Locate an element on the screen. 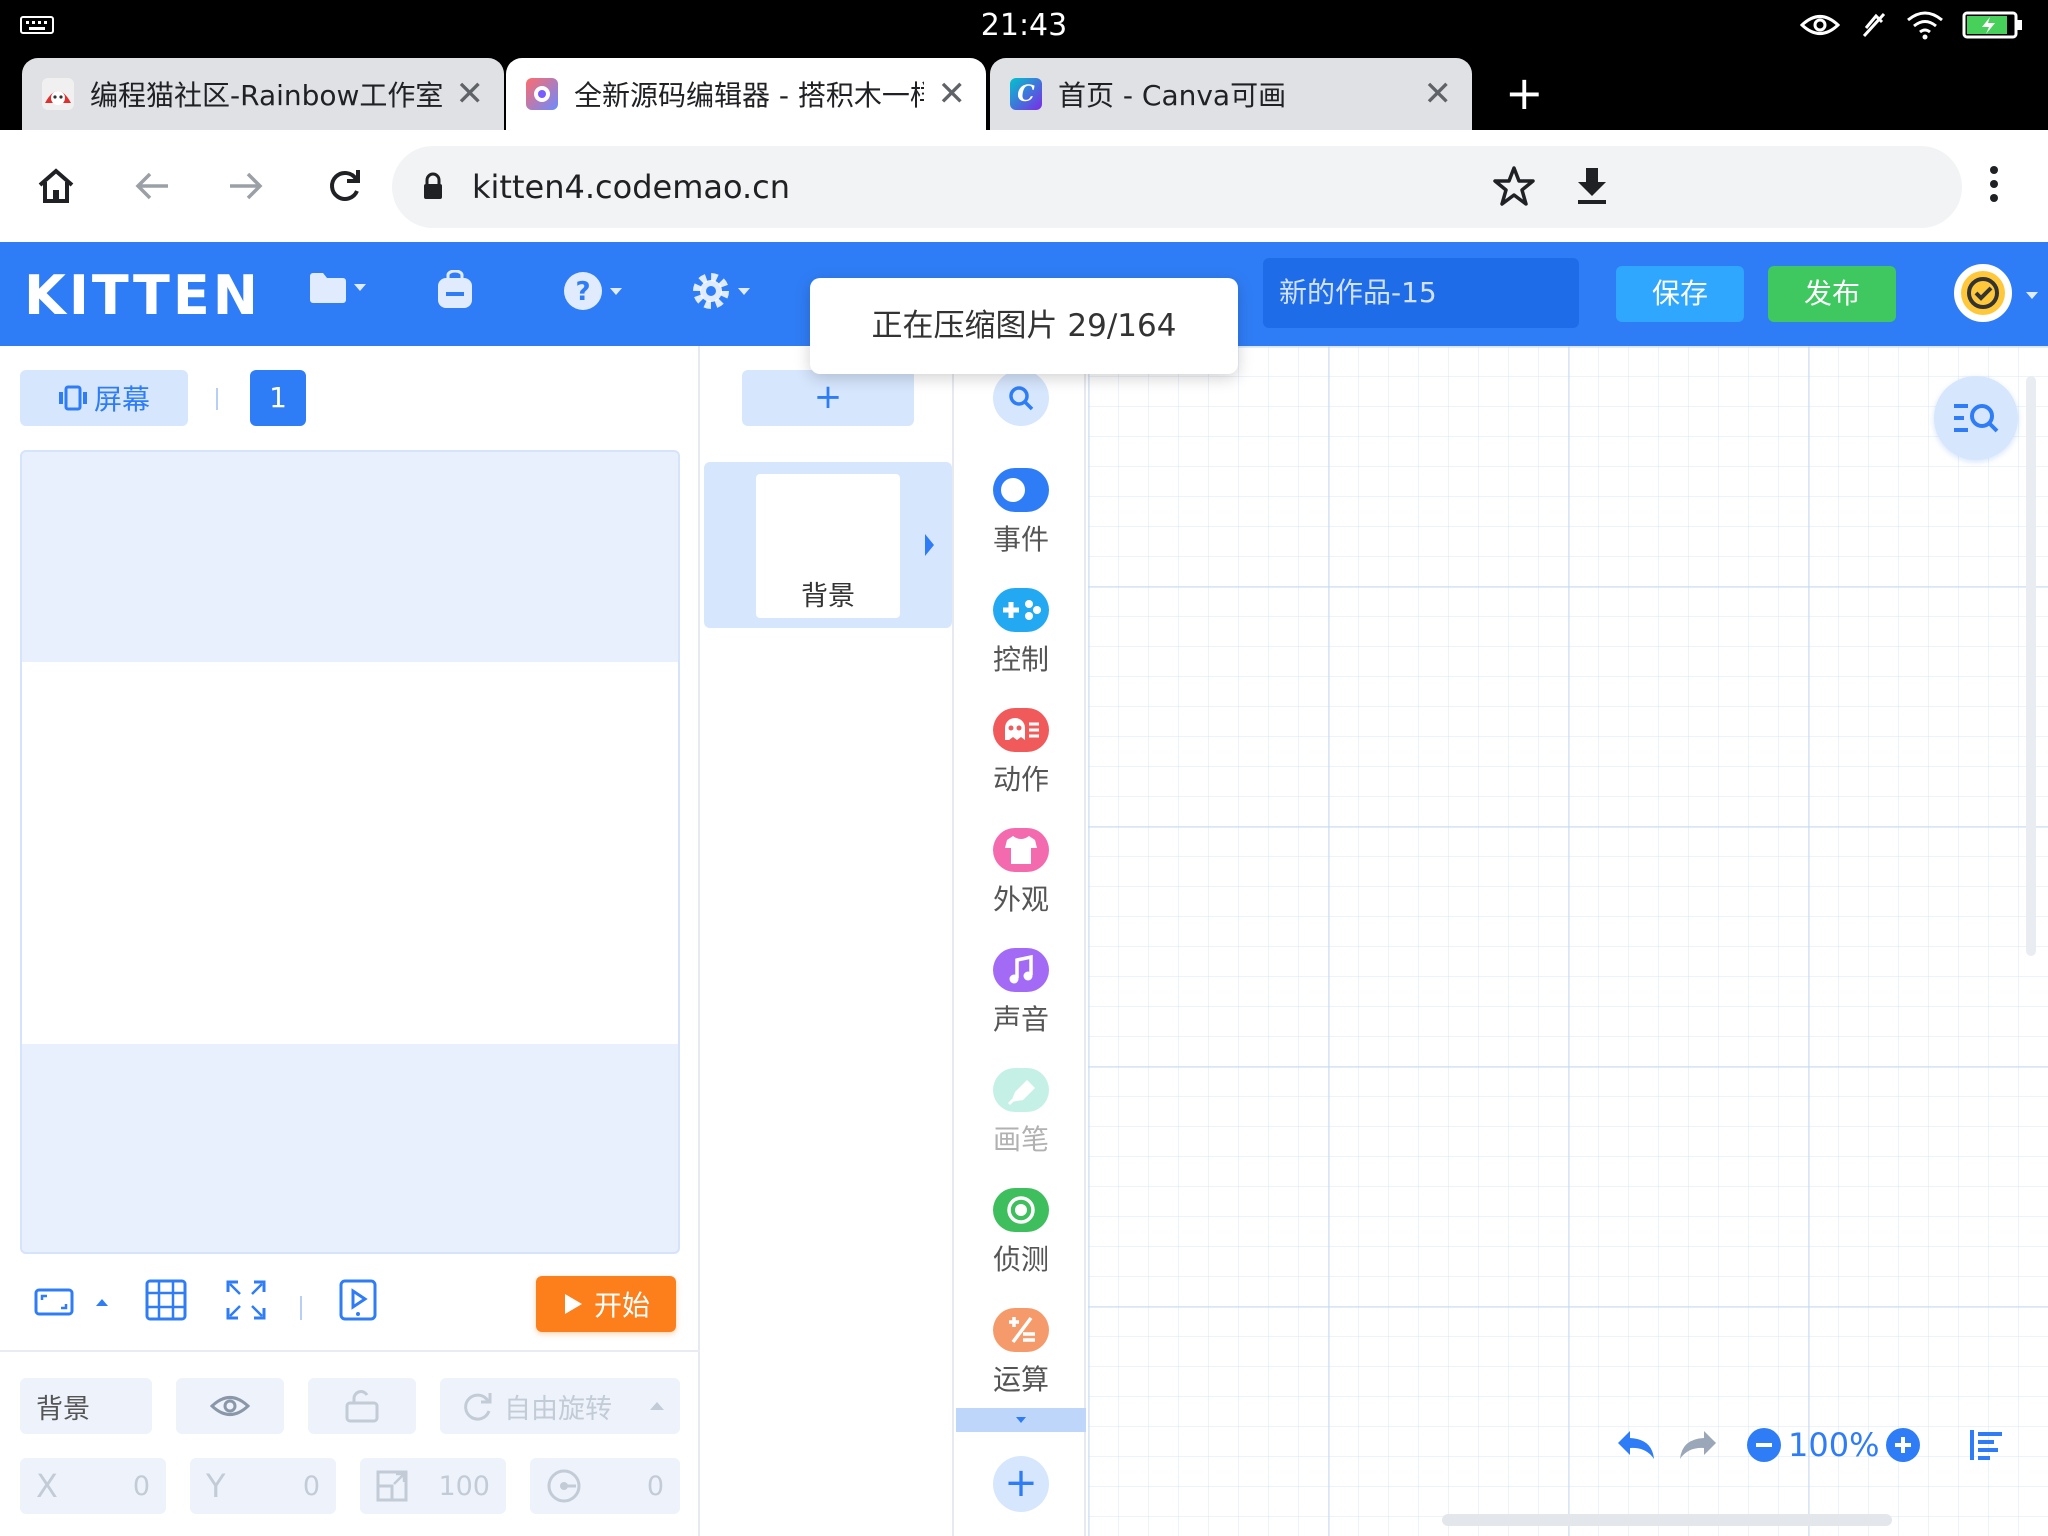 This screenshot has width=2048, height=1536. canva-icon: C is located at coordinates (1026, 94).